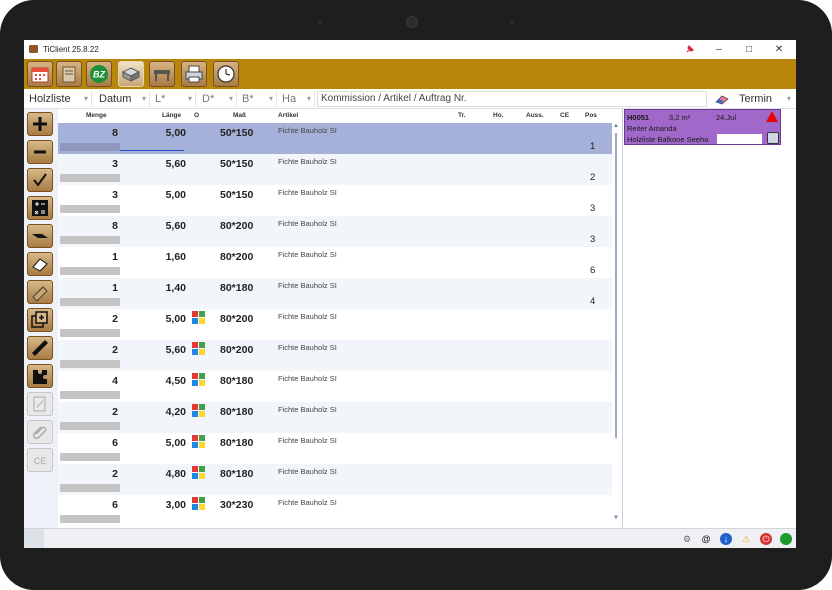 This screenshot has height=590, width=832. I want to click on row-laenge: 1,40, so click(175, 288).